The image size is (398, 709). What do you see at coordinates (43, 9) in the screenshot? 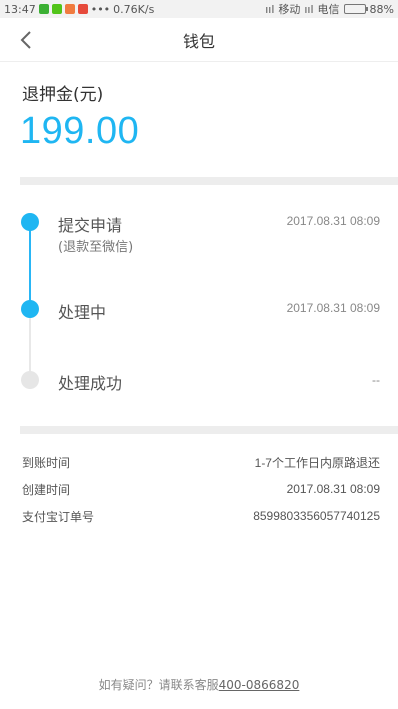
I see `wechat-icon` at bounding box center [43, 9].